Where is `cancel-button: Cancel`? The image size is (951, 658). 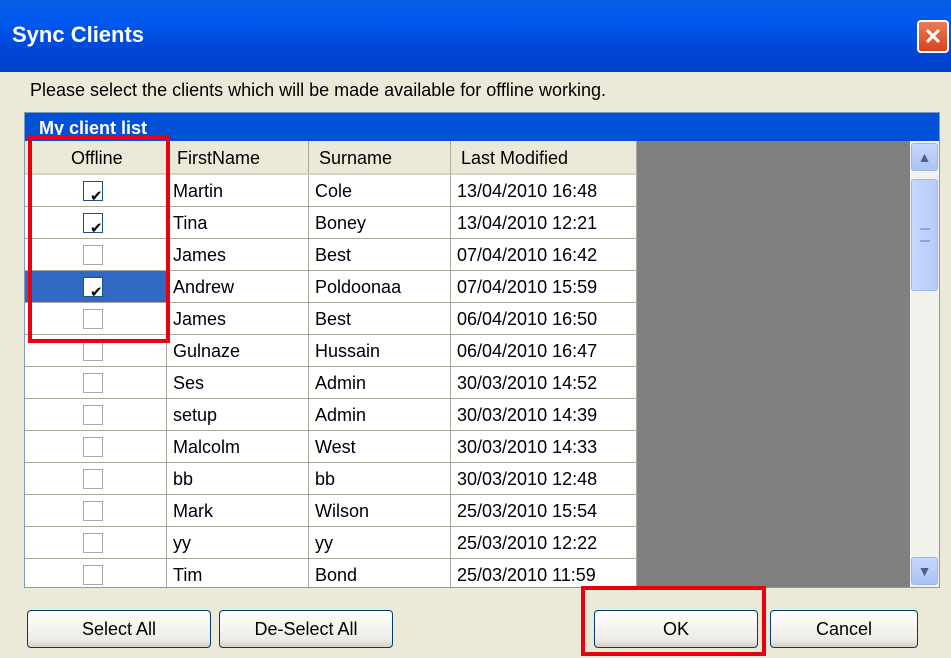
cancel-button: Cancel is located at coordinates (844, 629).